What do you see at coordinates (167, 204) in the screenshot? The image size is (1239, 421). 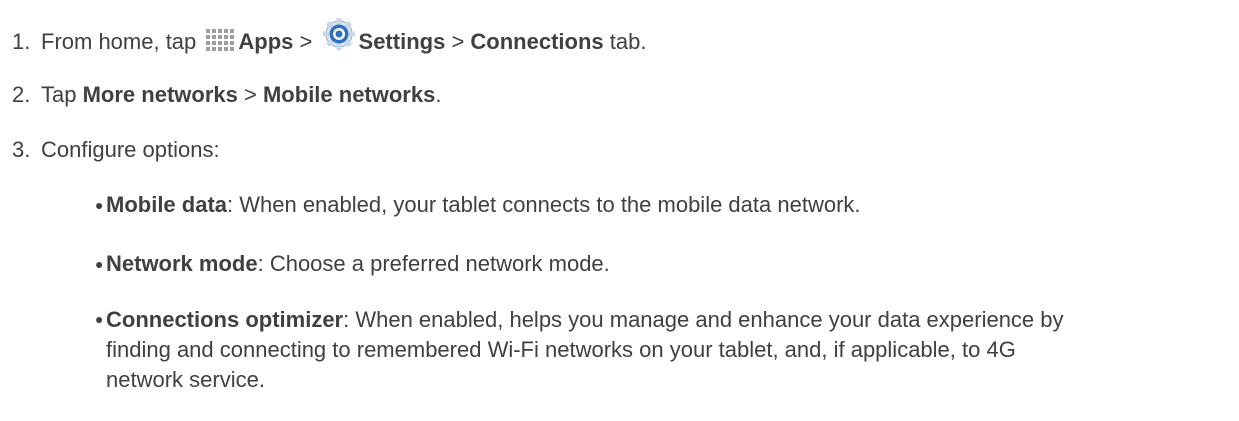 I see `option-name: Mobile data` at bounding box center [167, 204].